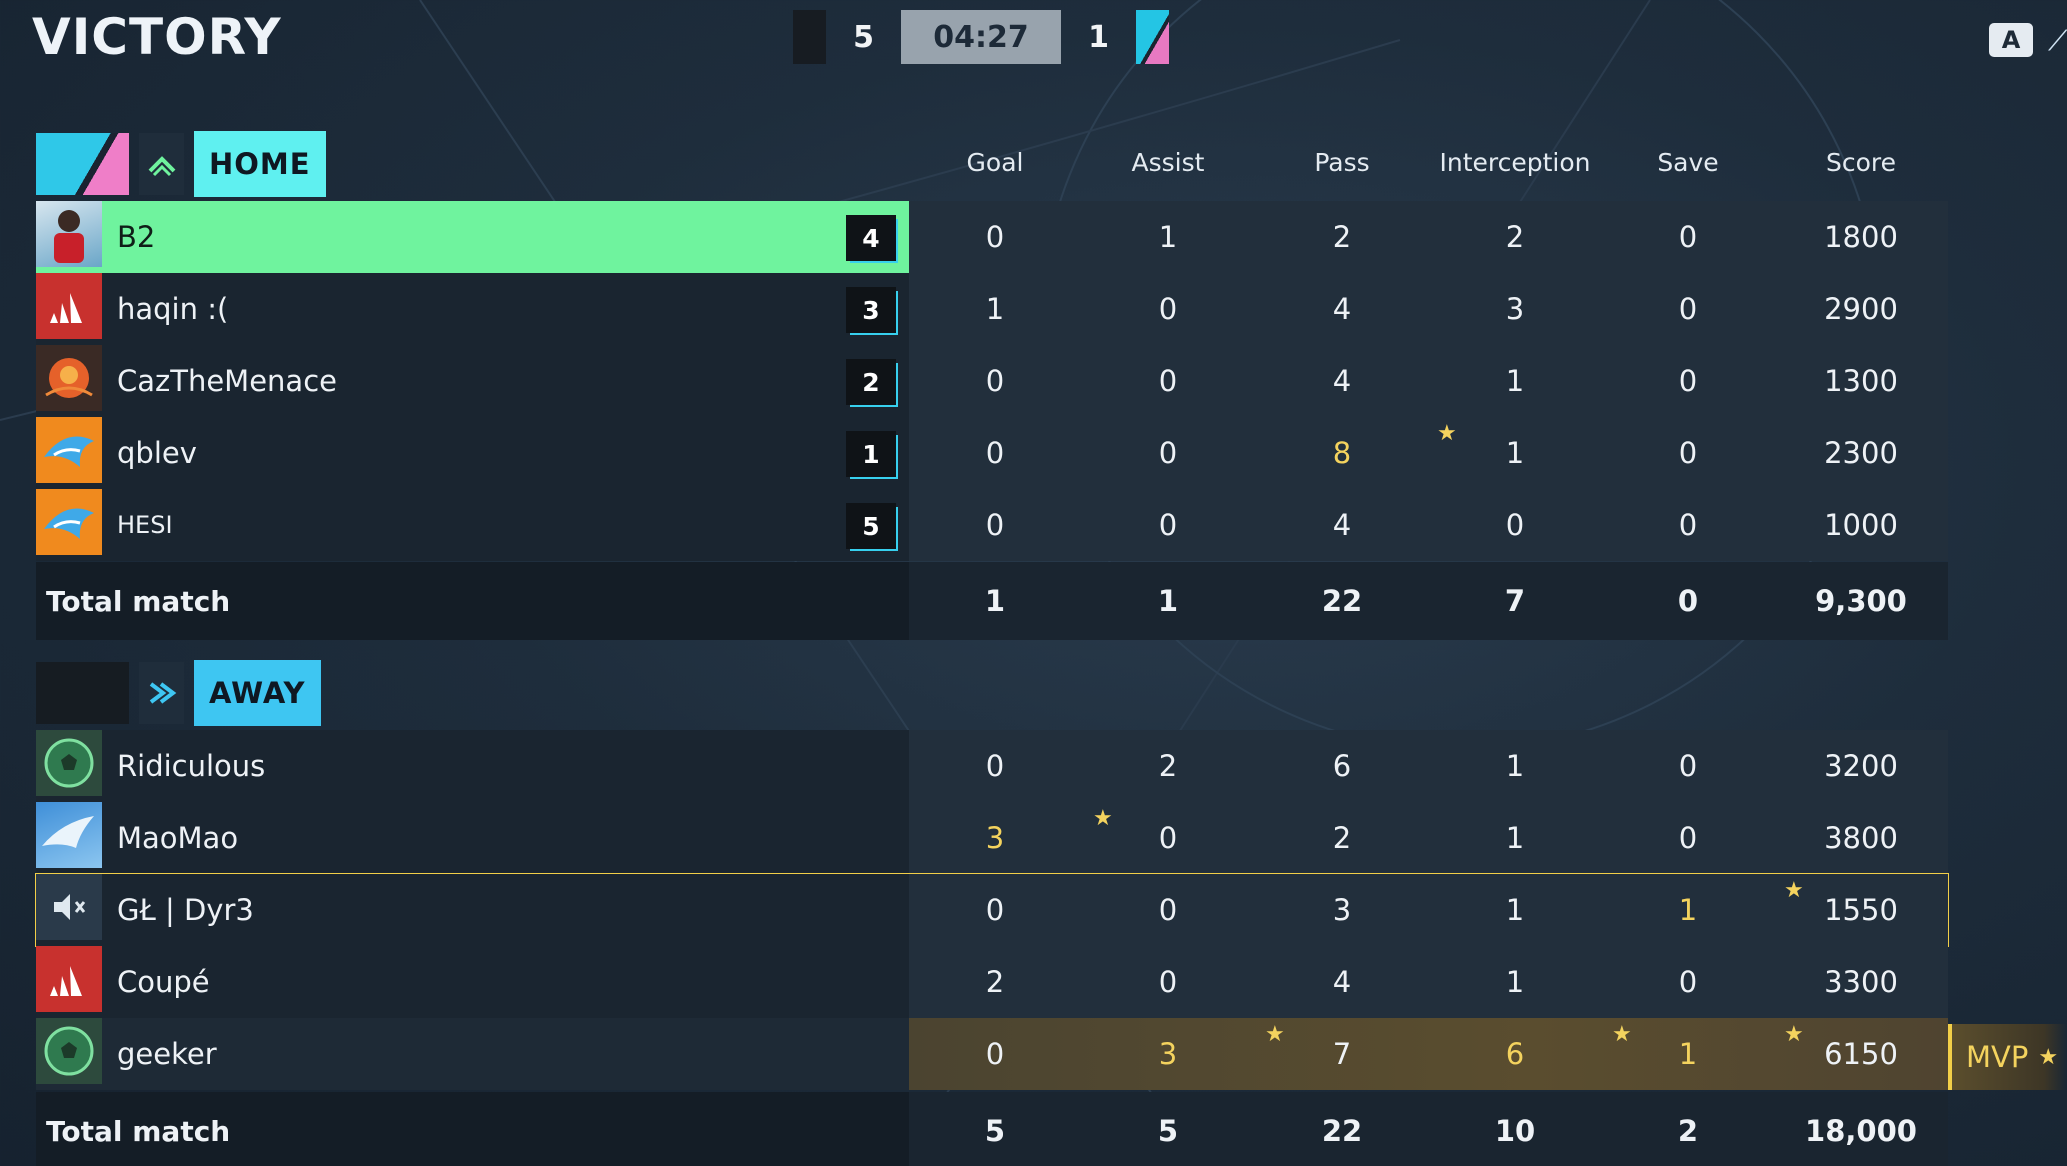 This screenshot has height=1166, width=2067. What do you see at coordinates (863, 37) in the screenshot?
I see `home-score: 5` at bounding box center [863, 37].